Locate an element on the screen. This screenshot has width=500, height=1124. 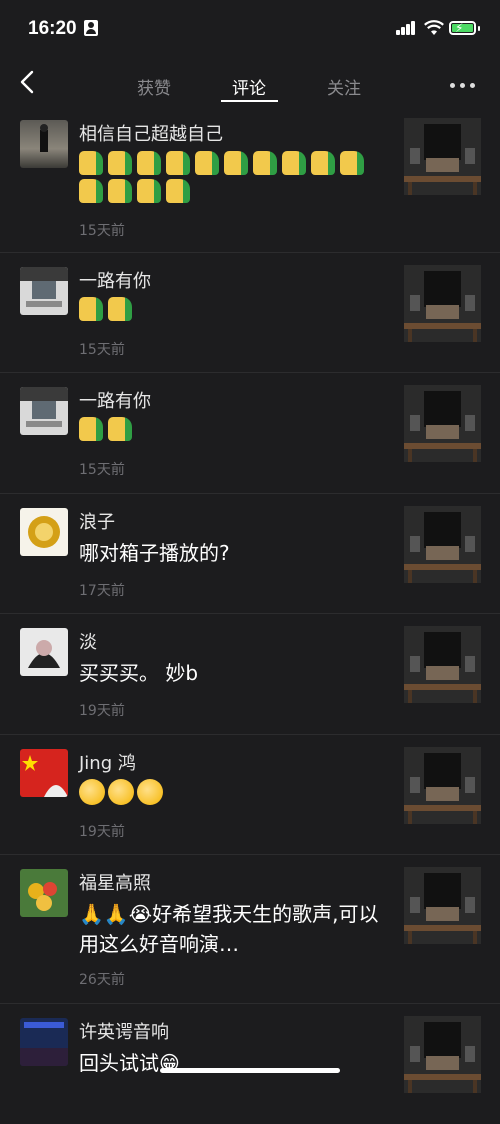
avatar-fruit-image is located at coordinates (42, 896).